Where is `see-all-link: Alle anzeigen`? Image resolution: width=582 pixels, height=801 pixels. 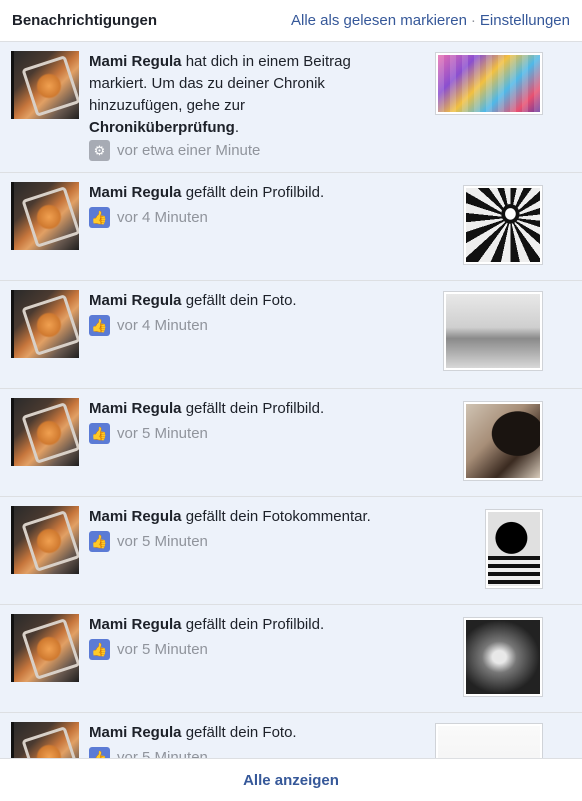 see-all-link: Alle anzeigen is located at coordinates (291, 780).